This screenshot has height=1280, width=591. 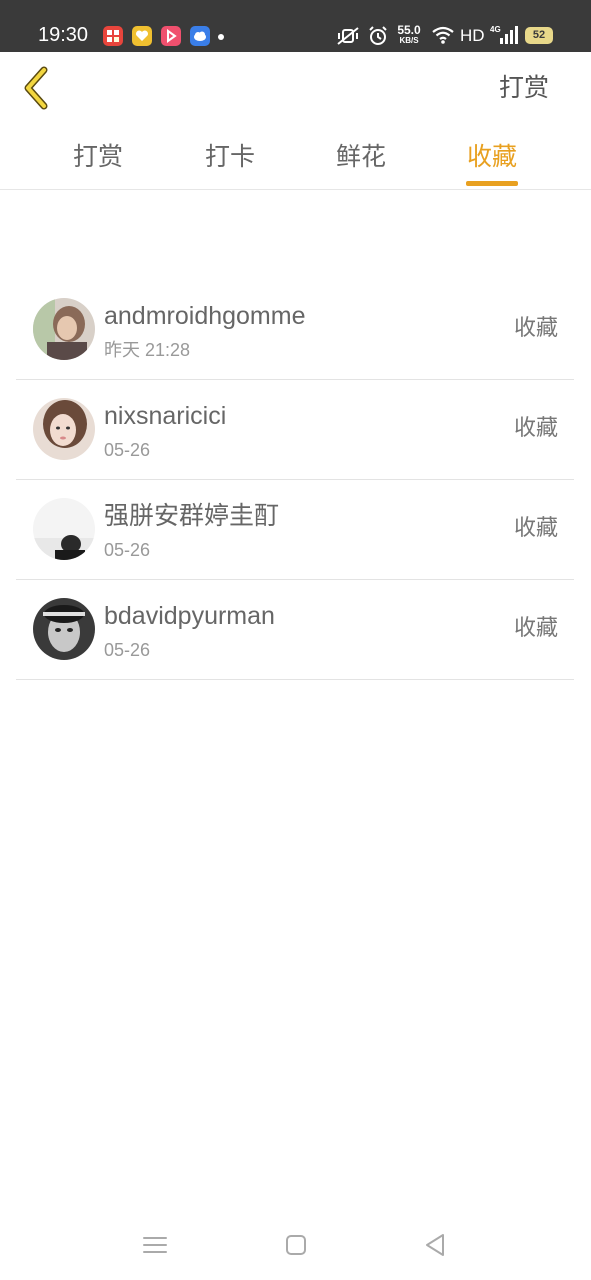 What do you see at coordinates (192, 516) in the screenshot?
I see `user-name: 强胼安群婷圭酊` at bounding box center [192, 516].